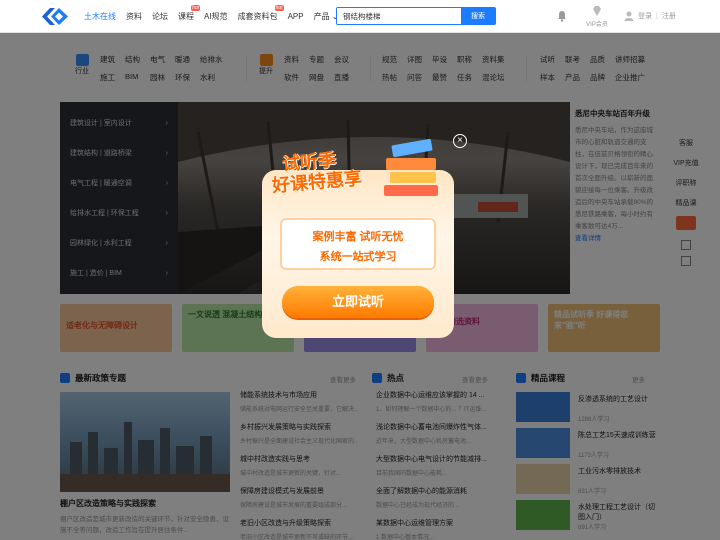 This screenshot has width=720, height=540. What do you see at coordinates (55, 16) in the screenshot?
I see `site-logo-icon` at bounding box center [55, 16].